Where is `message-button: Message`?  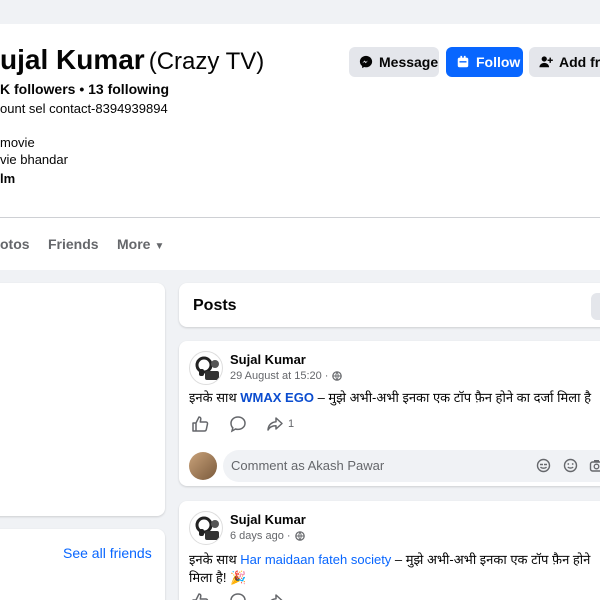
message-button: Message is located at coordinates (394, 62).